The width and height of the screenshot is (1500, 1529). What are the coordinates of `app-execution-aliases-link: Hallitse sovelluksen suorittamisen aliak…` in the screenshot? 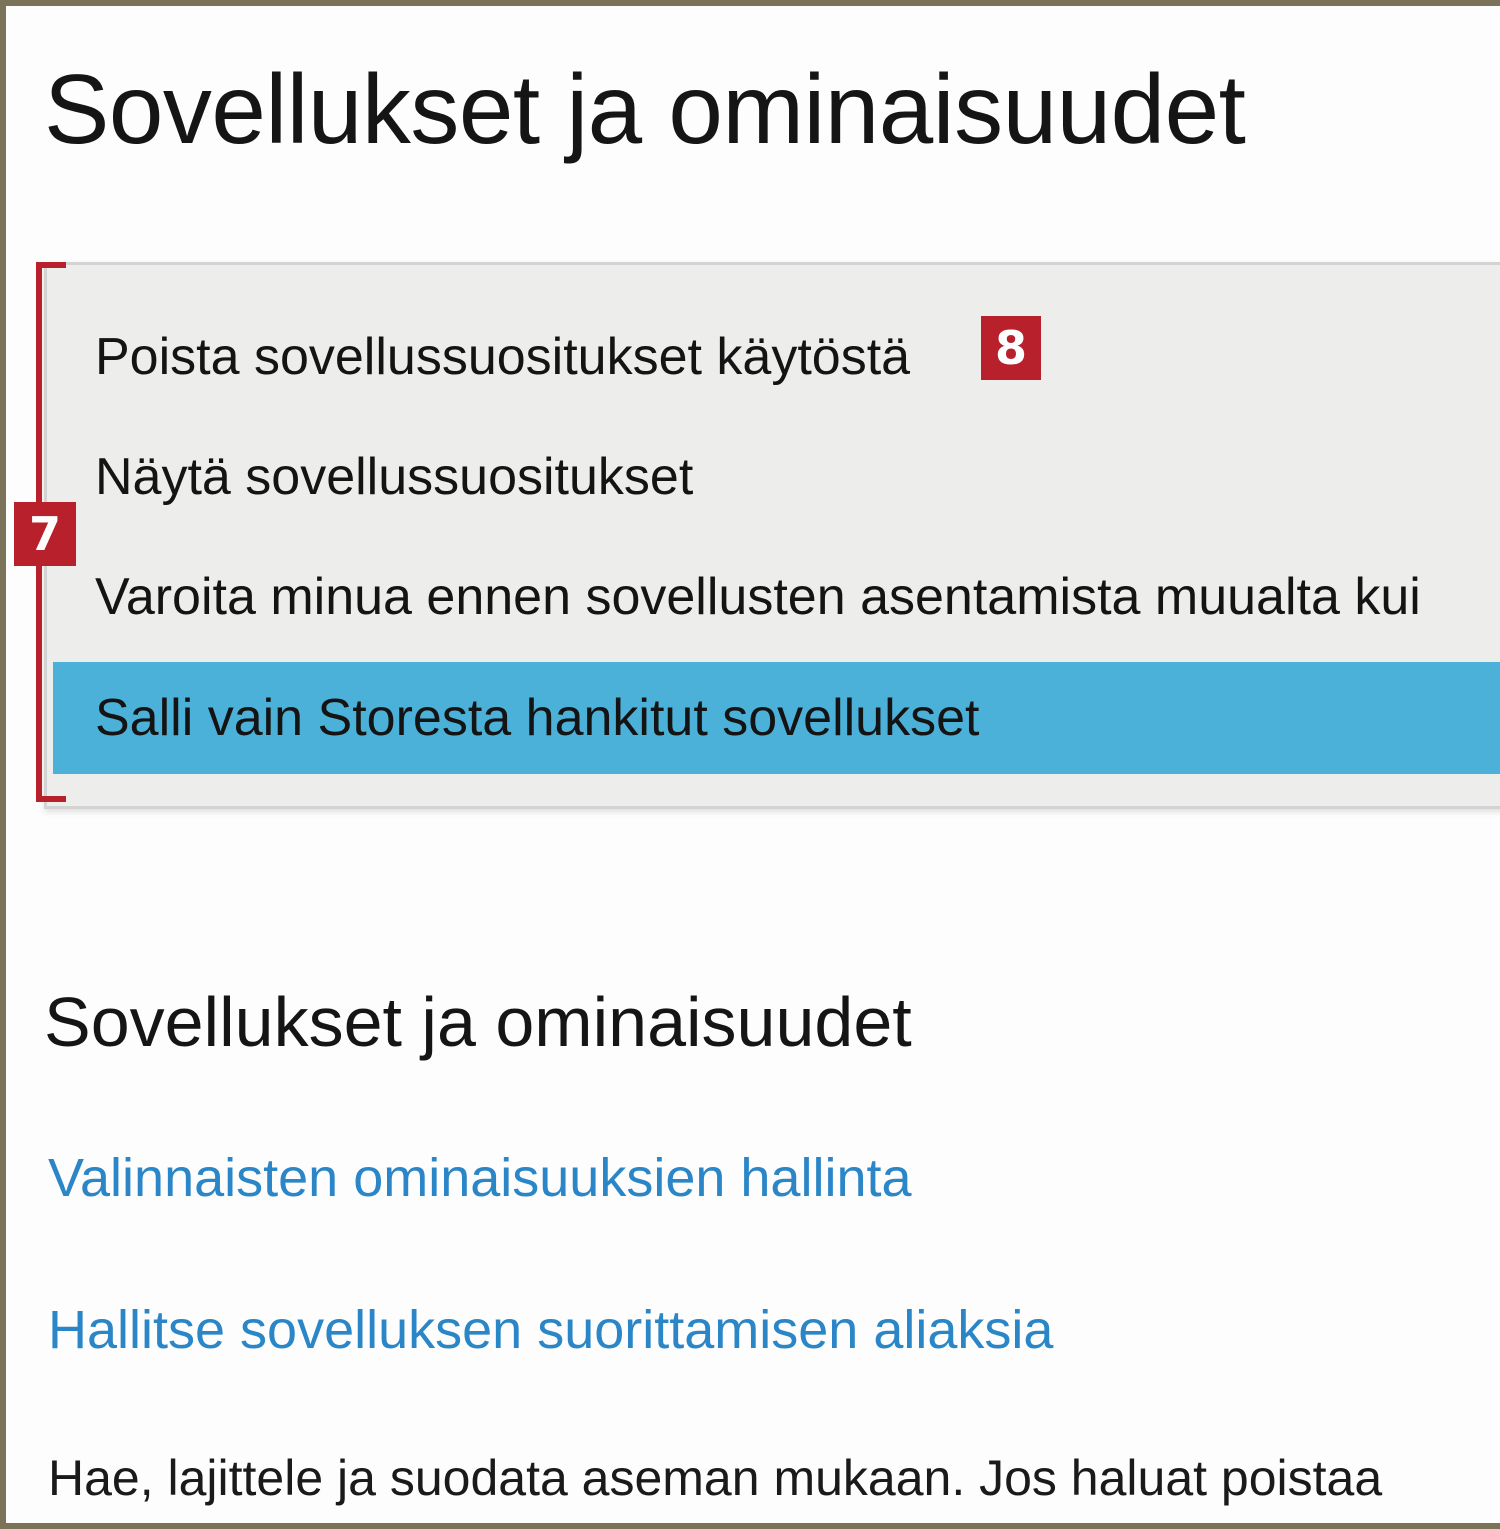 It's located at (550, 1330).